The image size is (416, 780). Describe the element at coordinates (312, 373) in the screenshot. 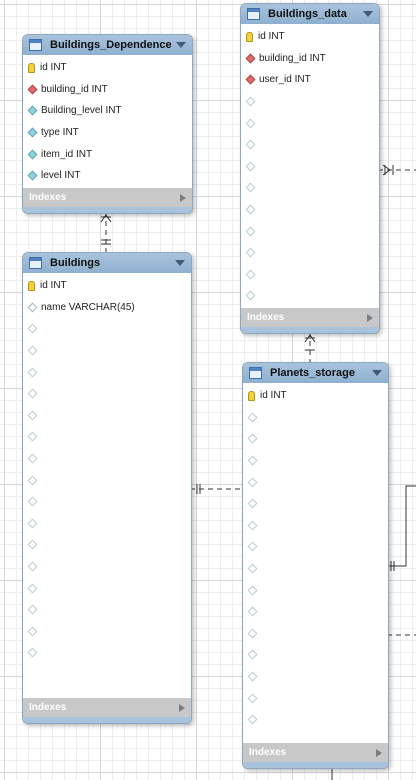

I see `table-title: Planets_storage` at that location.